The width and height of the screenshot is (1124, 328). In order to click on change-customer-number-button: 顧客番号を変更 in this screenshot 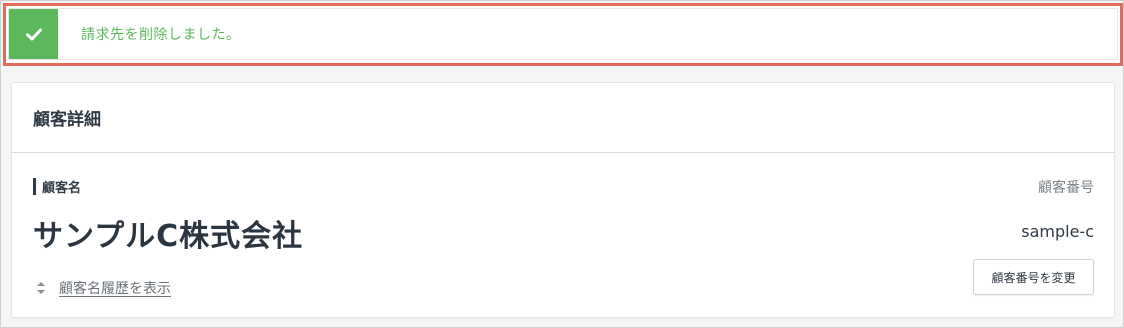, I will do `click(1033, 277)`.